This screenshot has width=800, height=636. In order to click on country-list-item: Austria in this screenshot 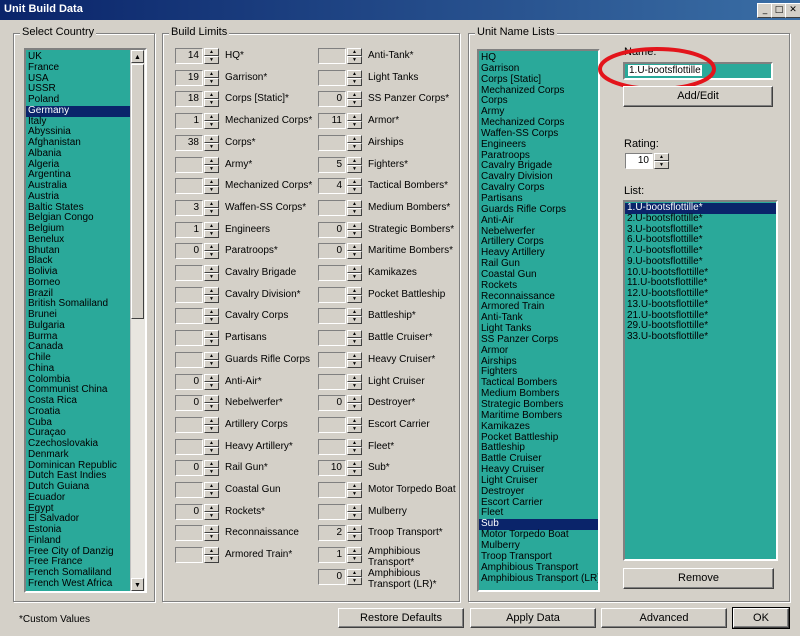, I will do `click(78, 197)`.